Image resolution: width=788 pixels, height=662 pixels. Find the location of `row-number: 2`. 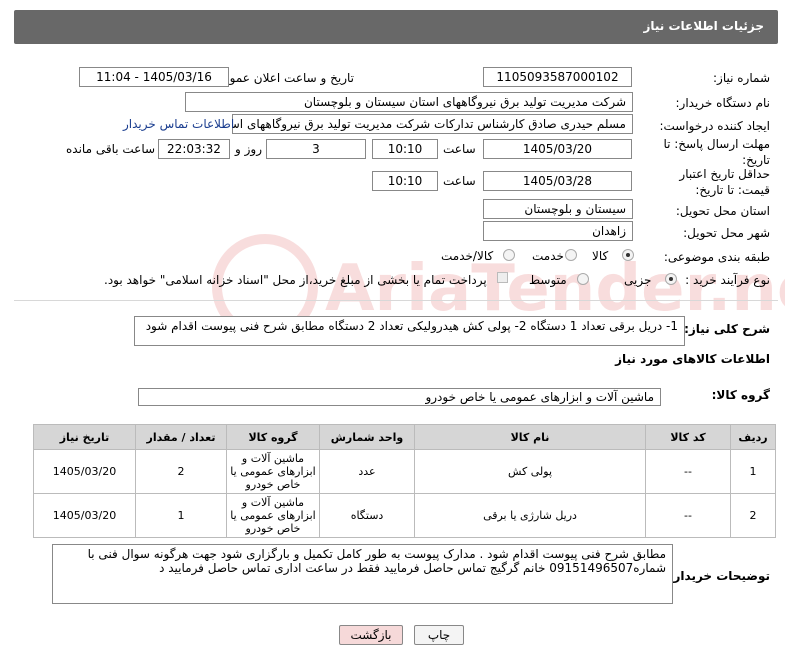

row-number: 2 is located at coordinates (753, 515).